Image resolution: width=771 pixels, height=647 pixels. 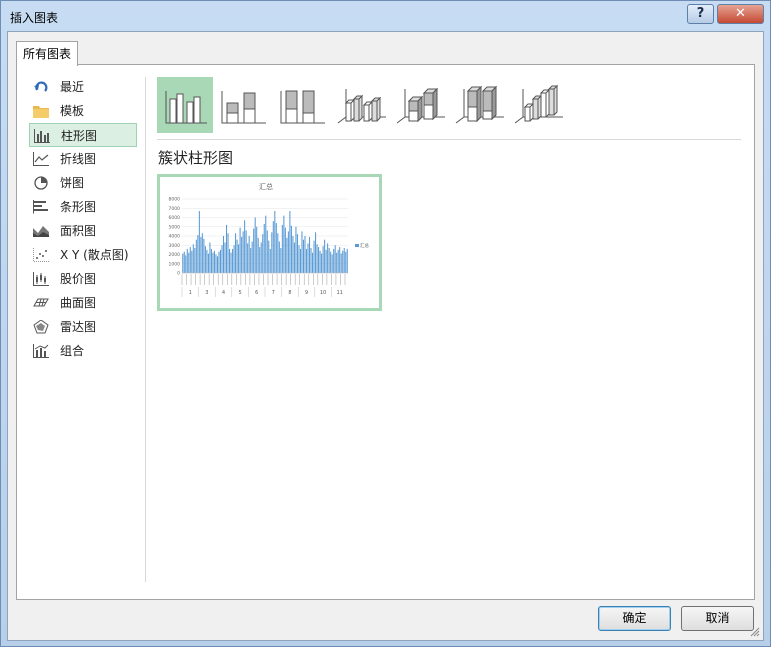 I want to click on sidebar-item-stock: 股价图, so click(x=83, y=279).